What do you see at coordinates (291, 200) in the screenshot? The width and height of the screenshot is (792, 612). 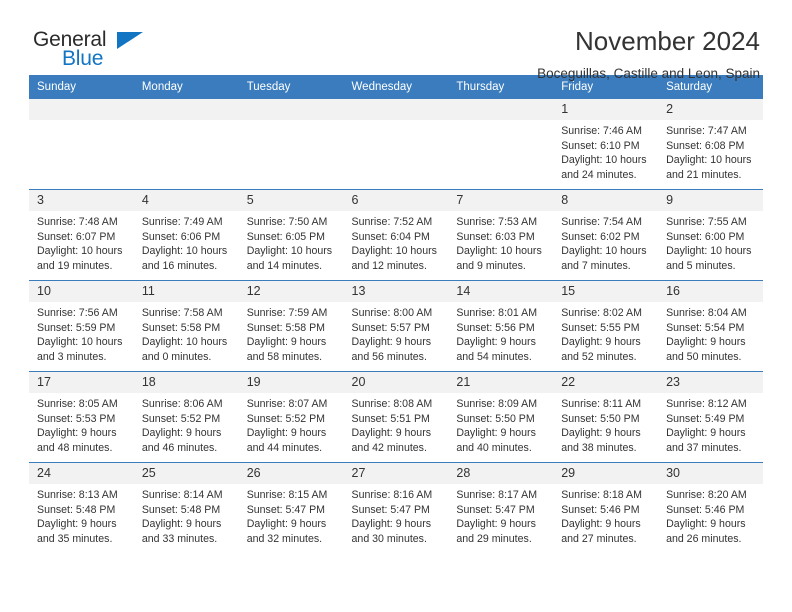 I see `day-number: 5` at bounding box center [291, 200].